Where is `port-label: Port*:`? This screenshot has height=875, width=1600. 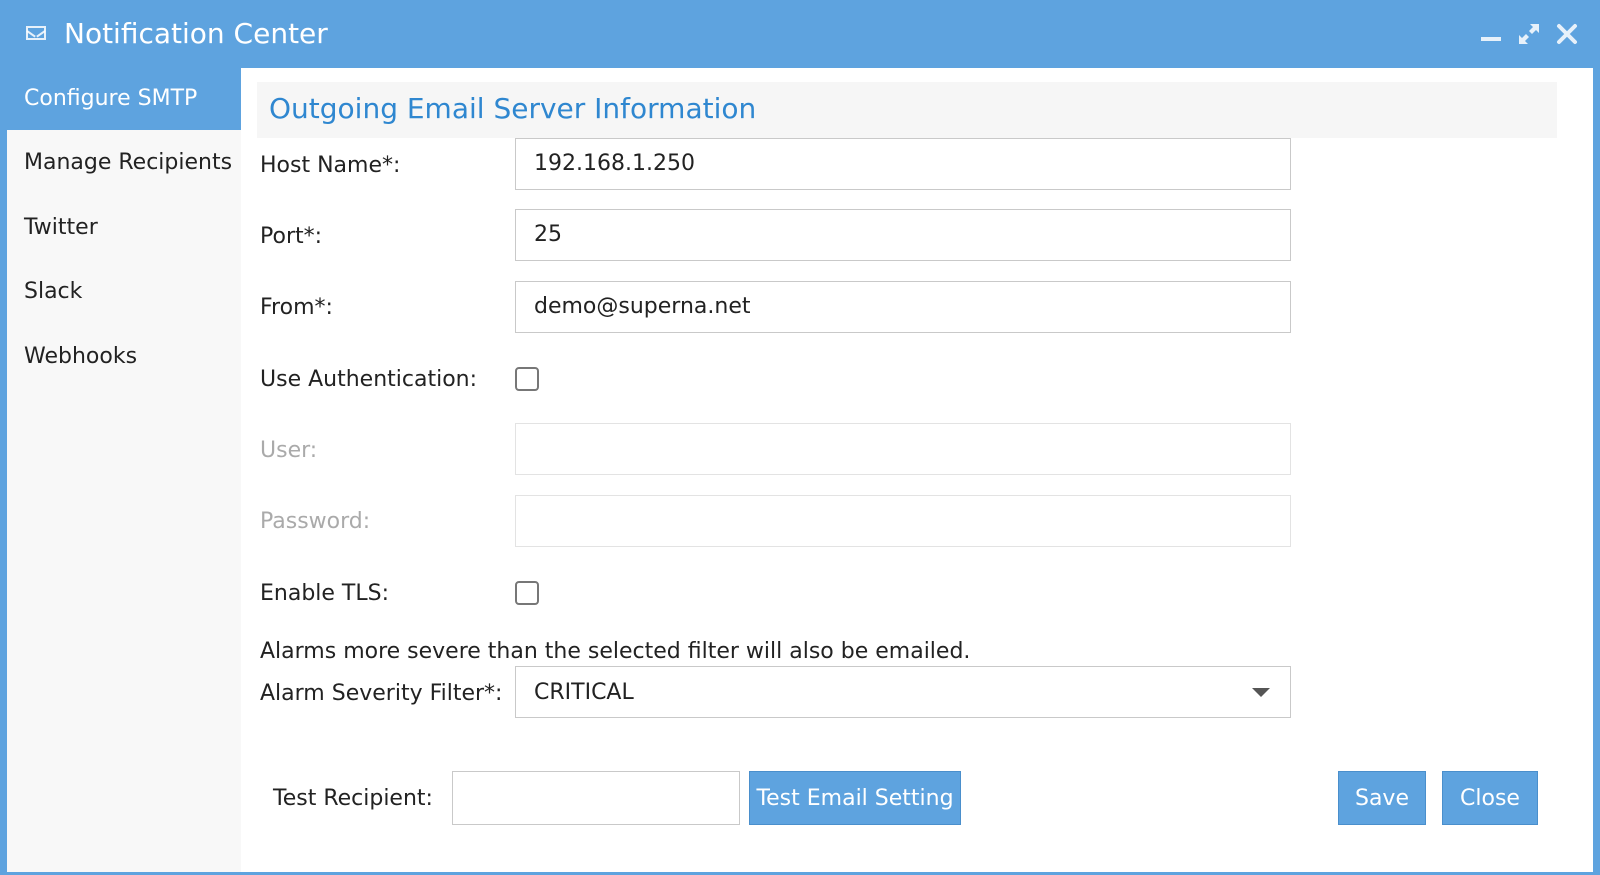
port-label: Port*: is located at coordinates (291, 236).